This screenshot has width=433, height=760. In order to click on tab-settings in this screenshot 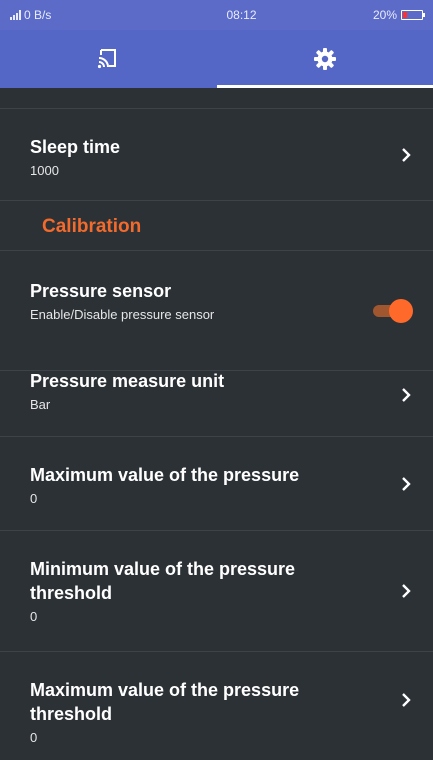, I will do `click(324, 59)`.